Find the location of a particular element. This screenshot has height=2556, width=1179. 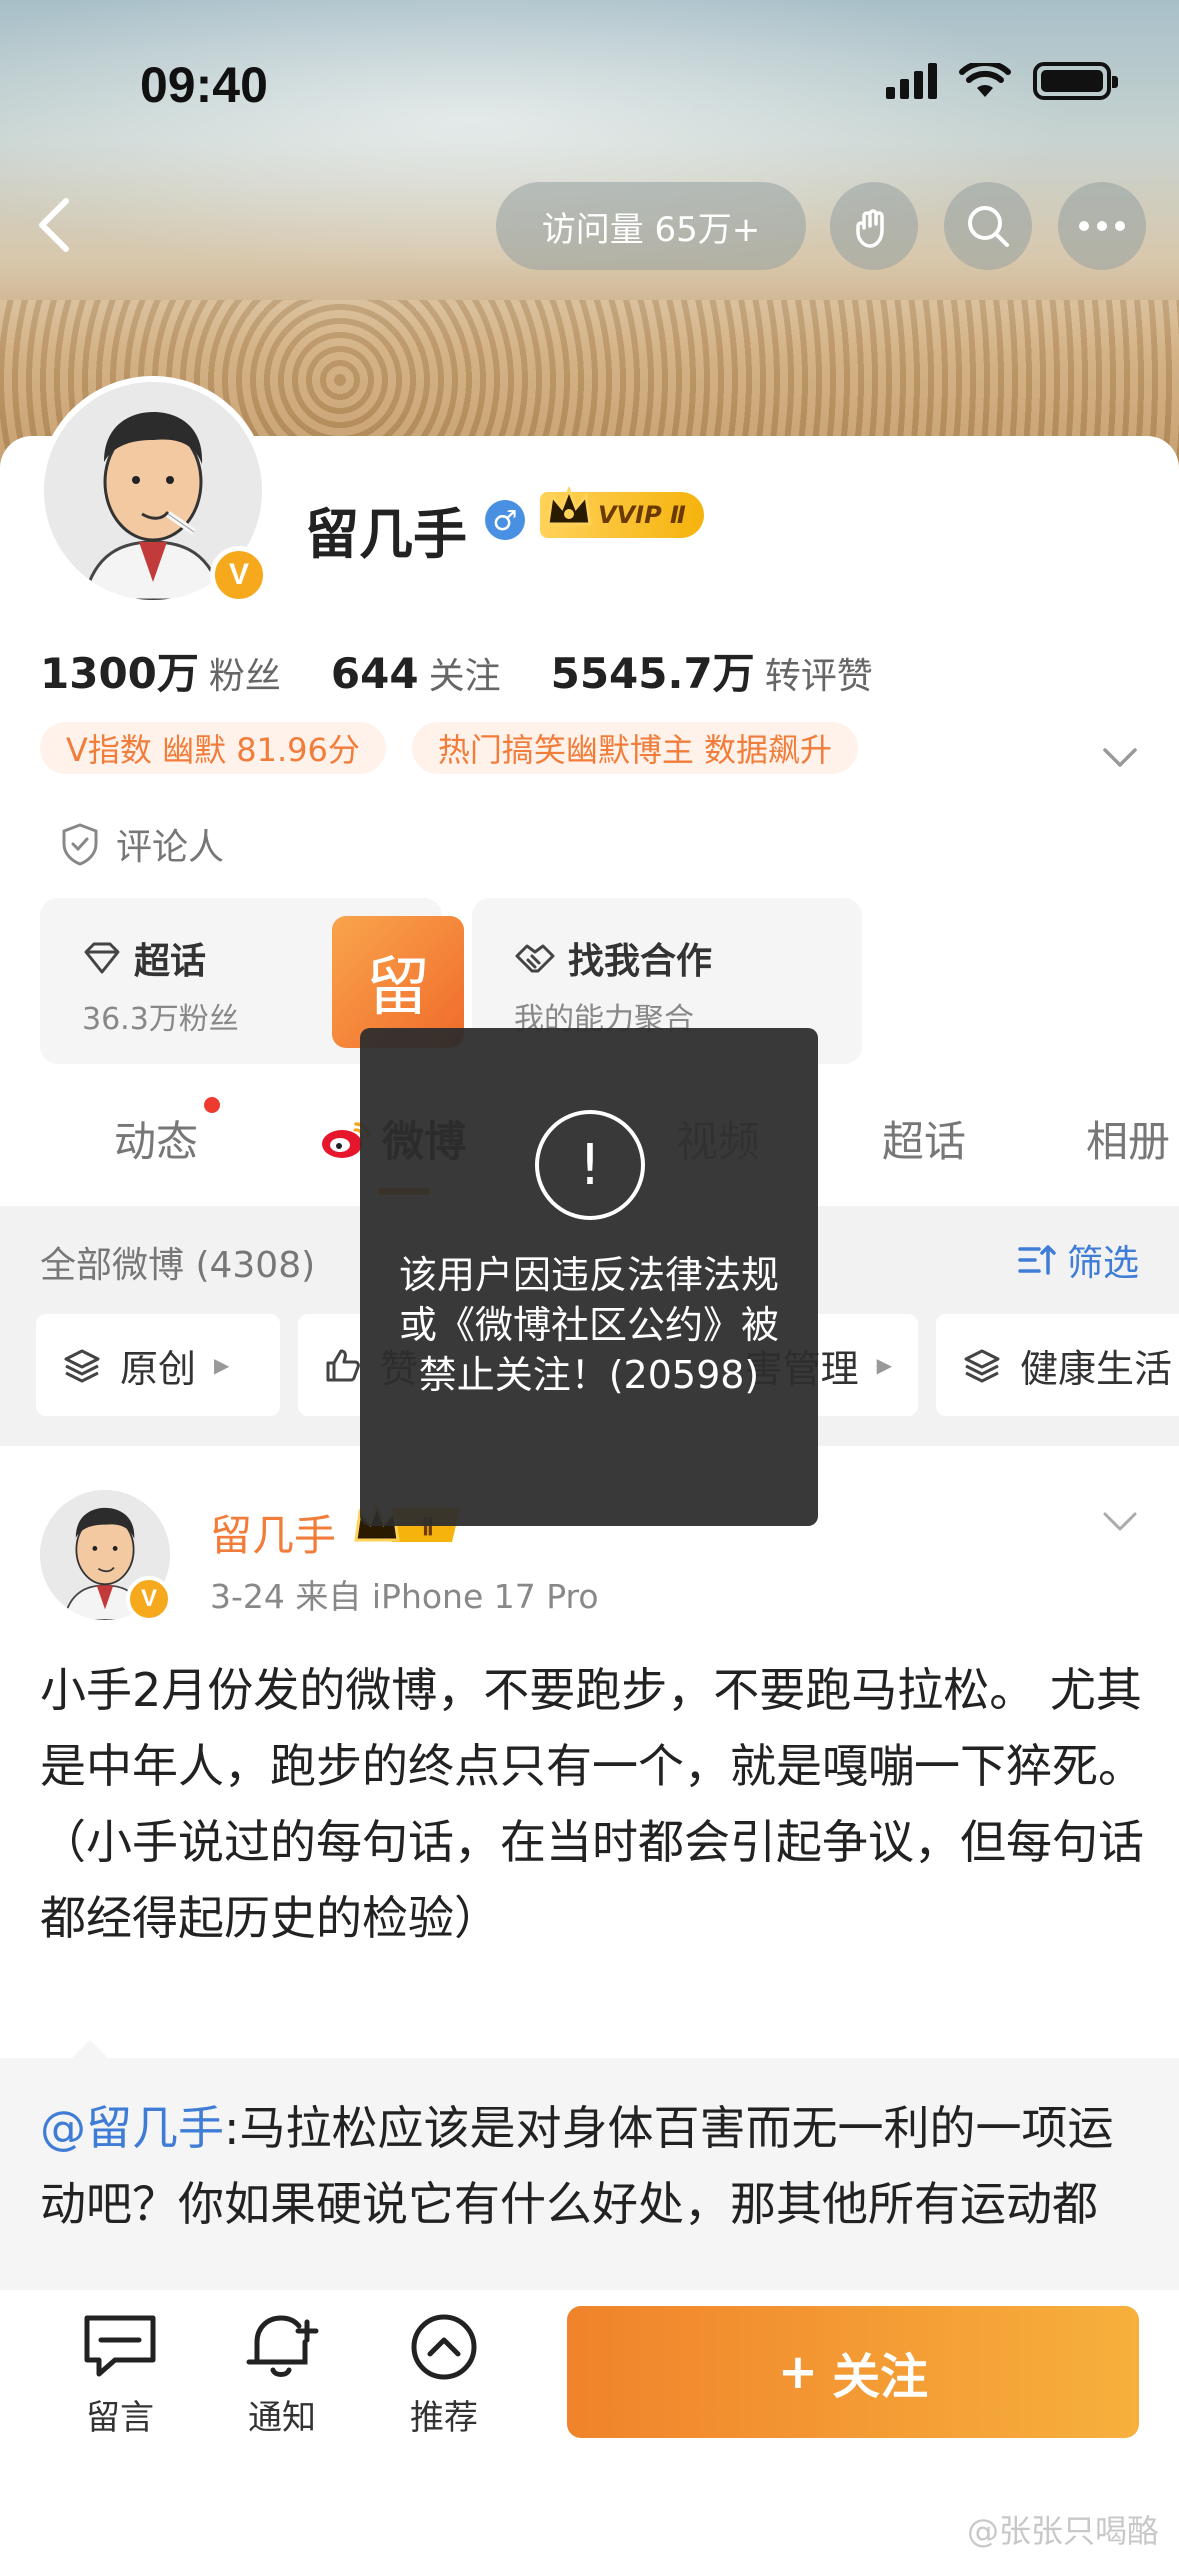

vvip-badge: VVIP Ⅱ is located at coordinates (622, 511).